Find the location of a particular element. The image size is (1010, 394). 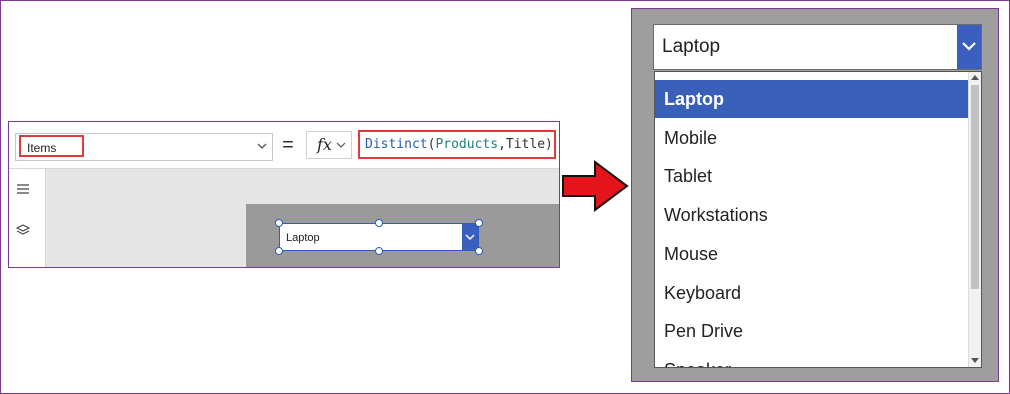

formula-arg-column: Title is located at coordinates (525, 144).